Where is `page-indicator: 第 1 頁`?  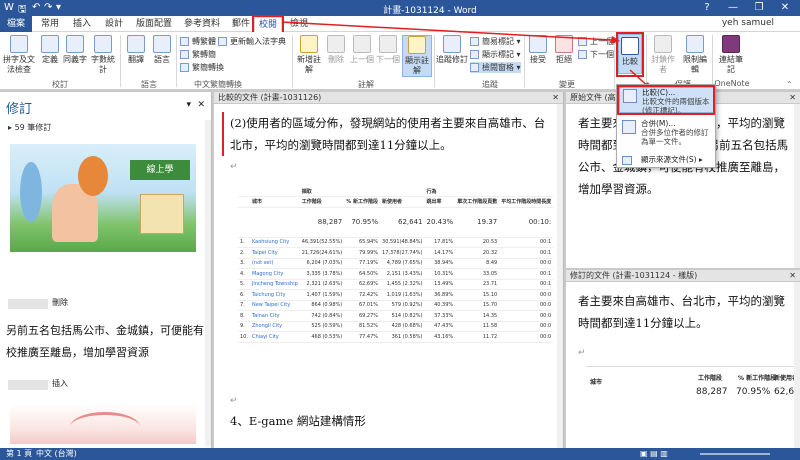
page-indicator: 第 1 頁 is located at coordinates (19, 454).